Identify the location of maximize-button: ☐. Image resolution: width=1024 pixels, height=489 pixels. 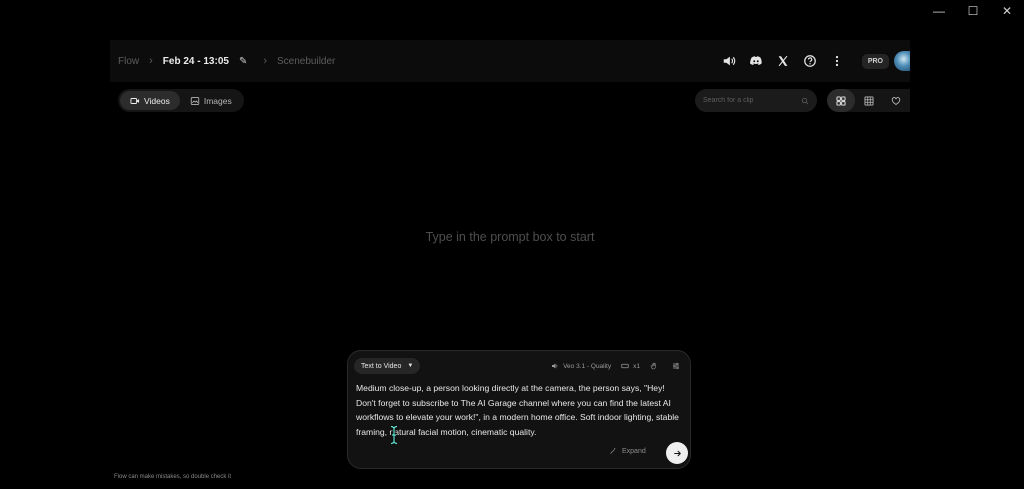
(973, 11).